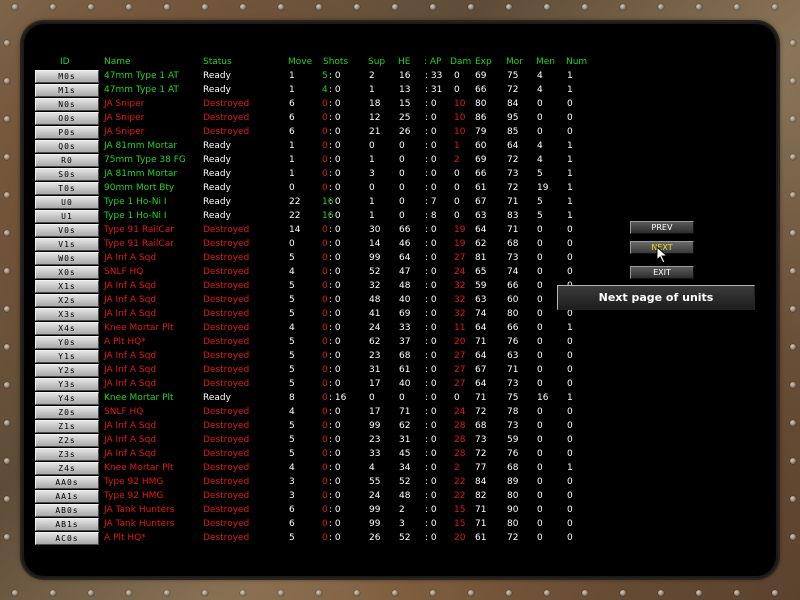  What do you see at coordinates (67, 538) in the screenshot?
I see `unit-id-button: AC0s` at bounding box center [67, 538].